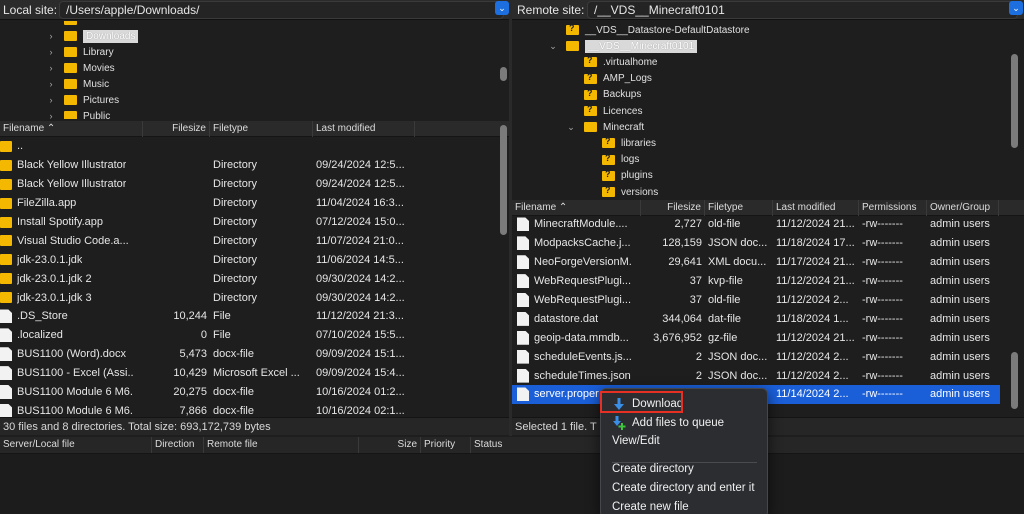 The width and height of the screenshot is (1024, 514). I want to click on tree-item-pictures: › Pictures, so click(83, 100).